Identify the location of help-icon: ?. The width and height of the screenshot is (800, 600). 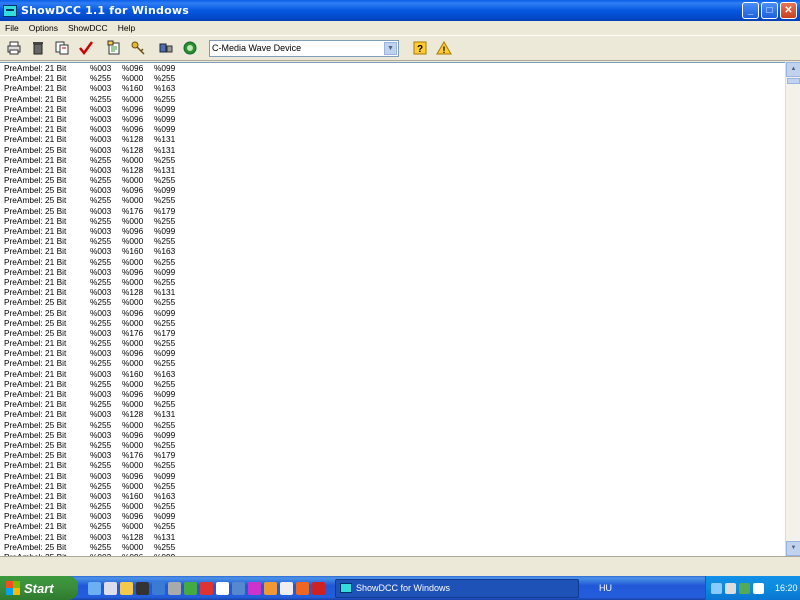
(419, 48).